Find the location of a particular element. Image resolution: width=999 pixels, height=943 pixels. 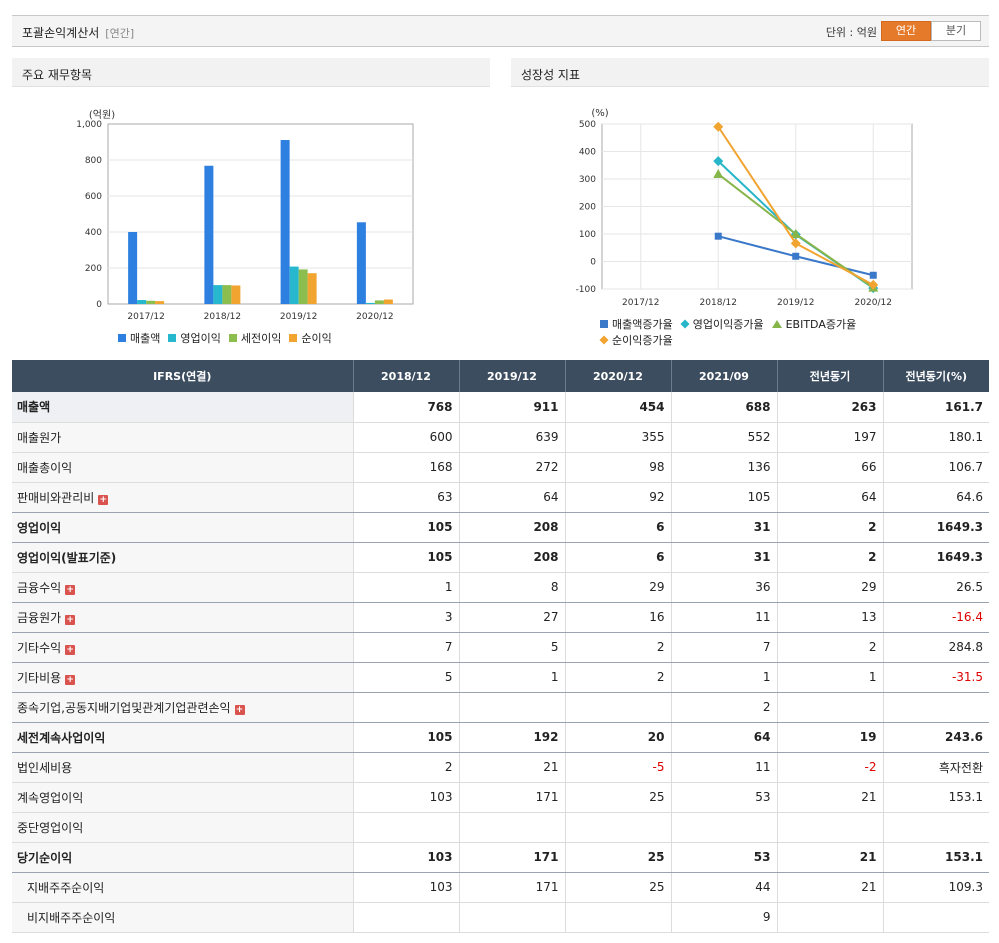

y-tick-label: 300 is located at coordinates (587, 180).